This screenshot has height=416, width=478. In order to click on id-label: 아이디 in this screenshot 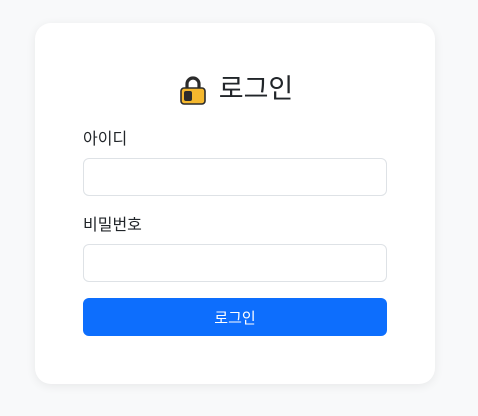, I will do `click(105, 138)`.